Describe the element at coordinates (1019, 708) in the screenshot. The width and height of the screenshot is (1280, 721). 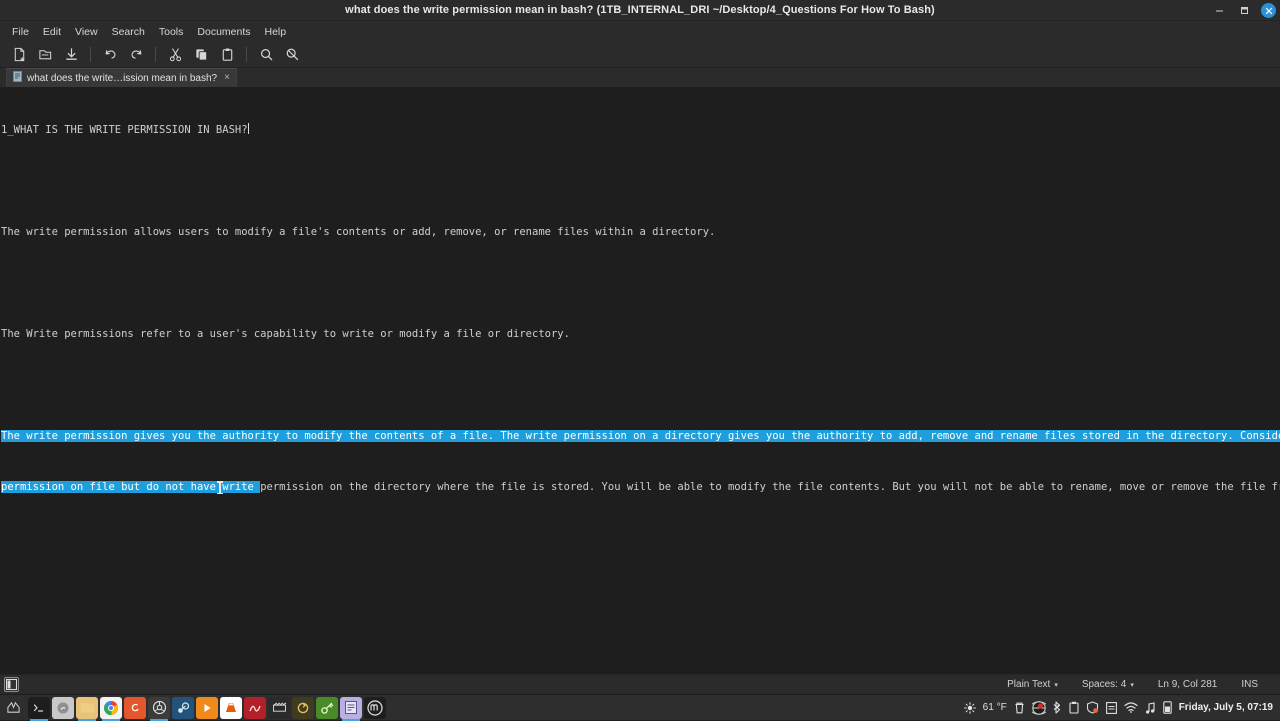
I see `trash-icon` at that location.